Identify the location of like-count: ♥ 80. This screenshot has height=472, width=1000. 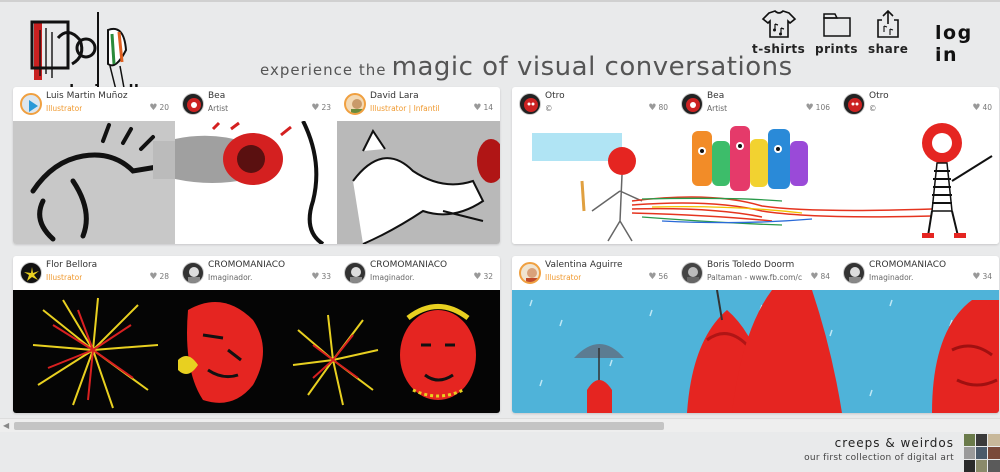
(658, 108).